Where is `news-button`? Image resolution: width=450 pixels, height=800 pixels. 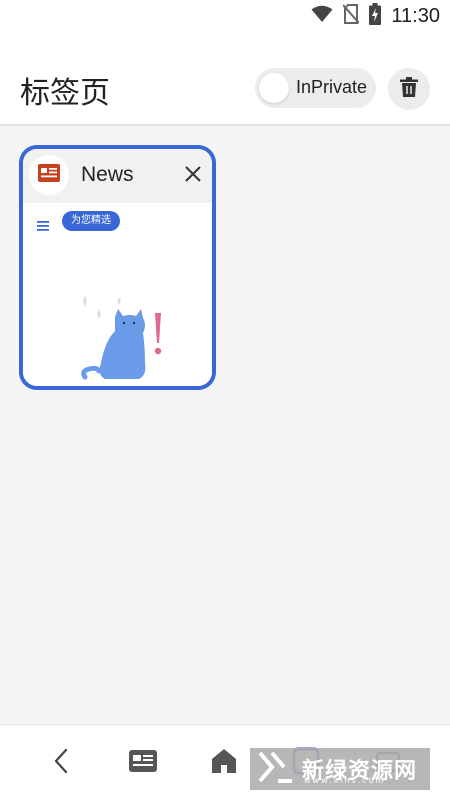 news-button is located at coordinates (143, 763).